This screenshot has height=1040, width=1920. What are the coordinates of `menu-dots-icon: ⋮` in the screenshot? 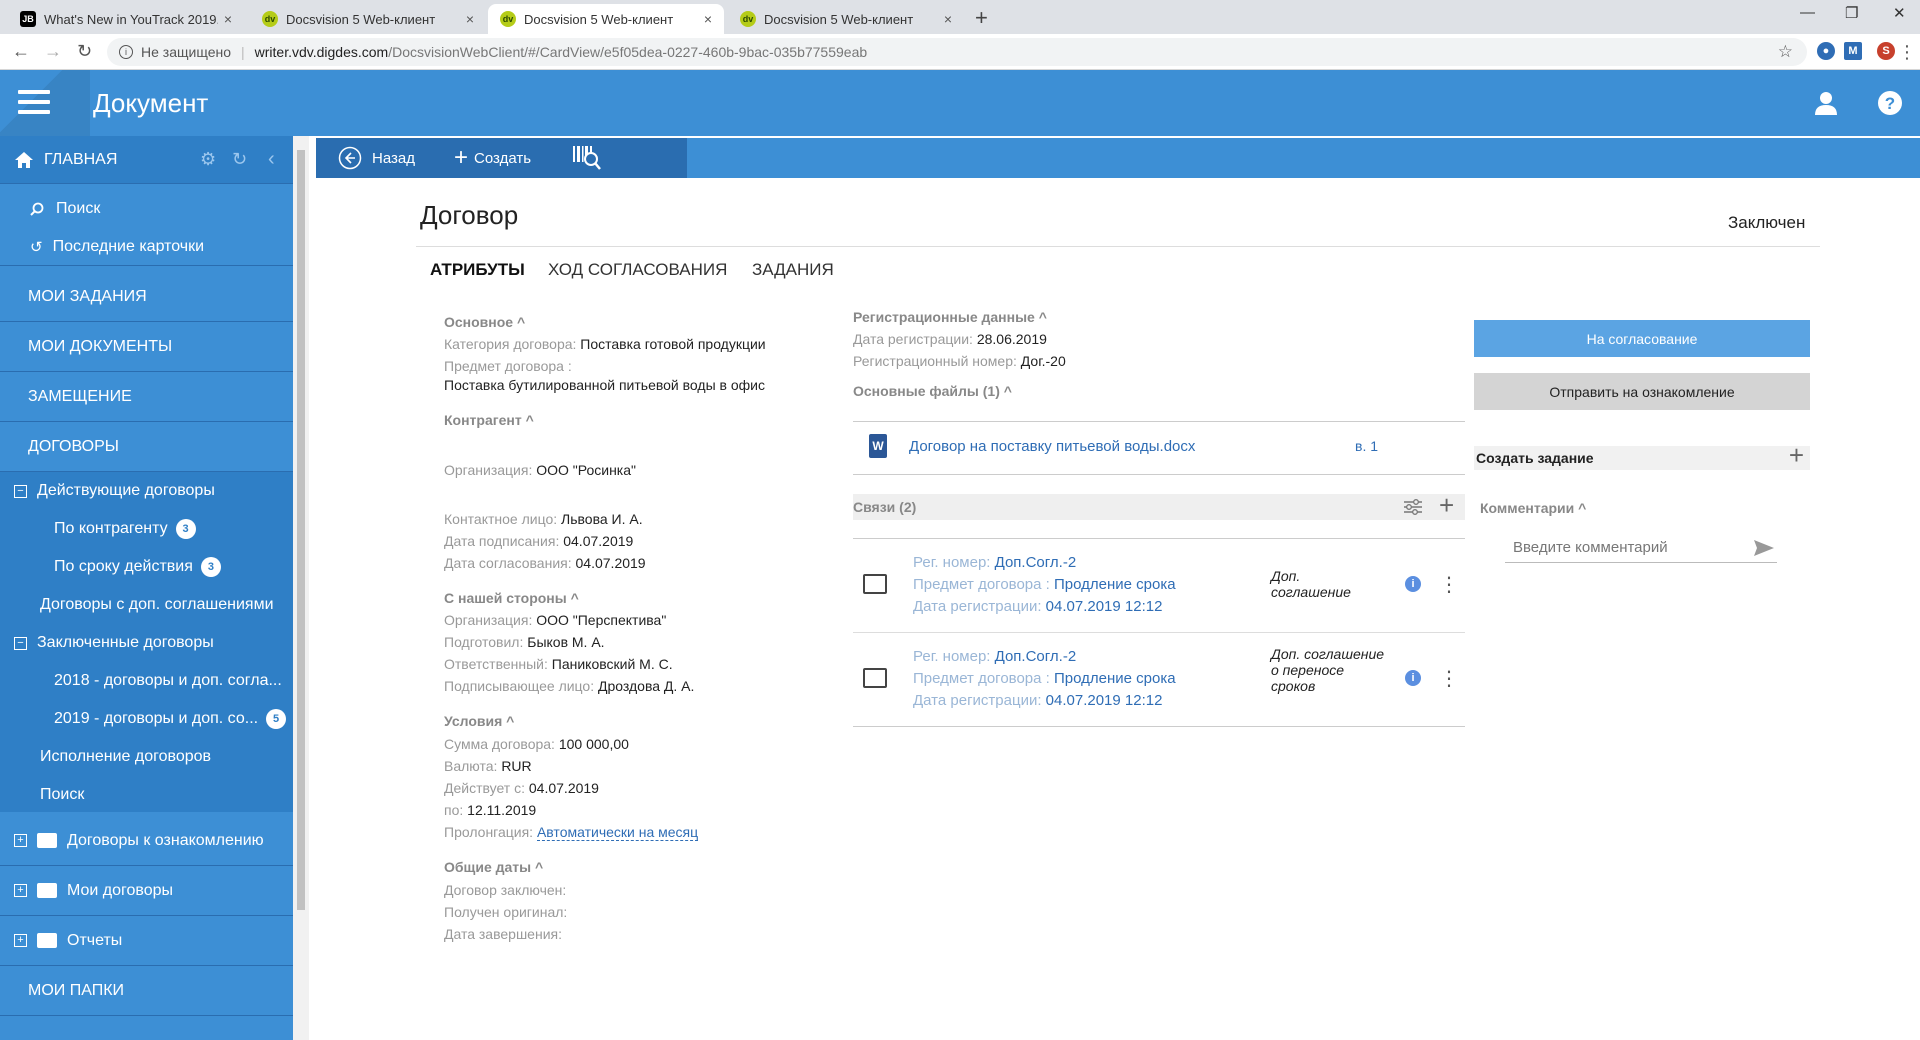 It's located at (1907, 52).